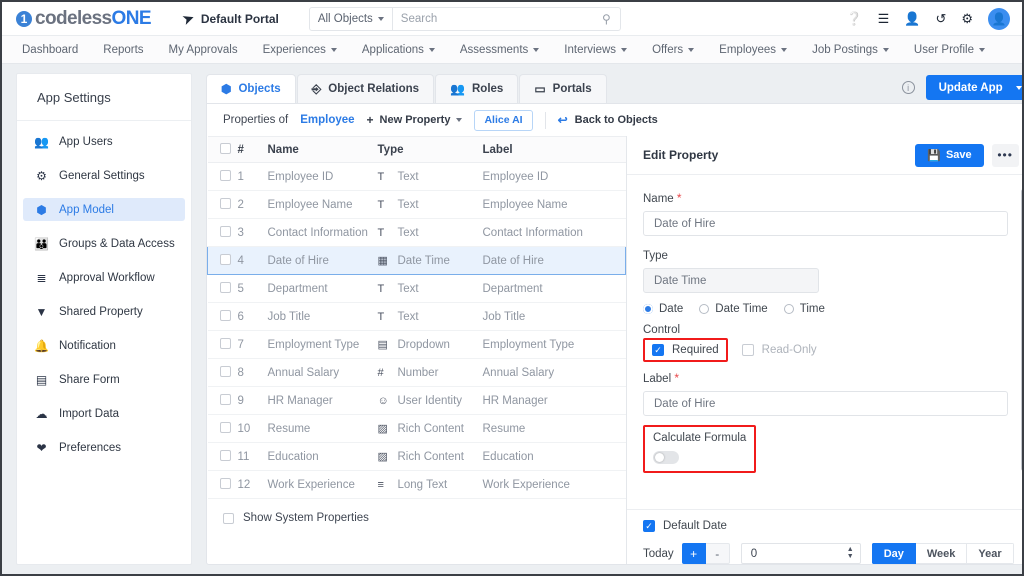  I want to click on sidebar-item-groups-data-access: 👪 Groups & Data Access, so click(104, 243).